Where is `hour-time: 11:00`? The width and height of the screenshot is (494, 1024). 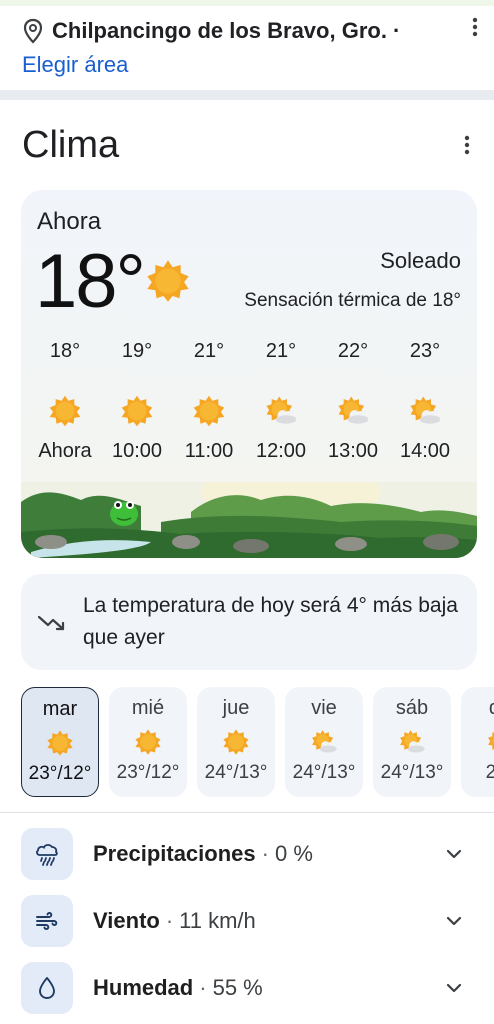
hour-time: 11:00 is located at coordinates (209, 451).